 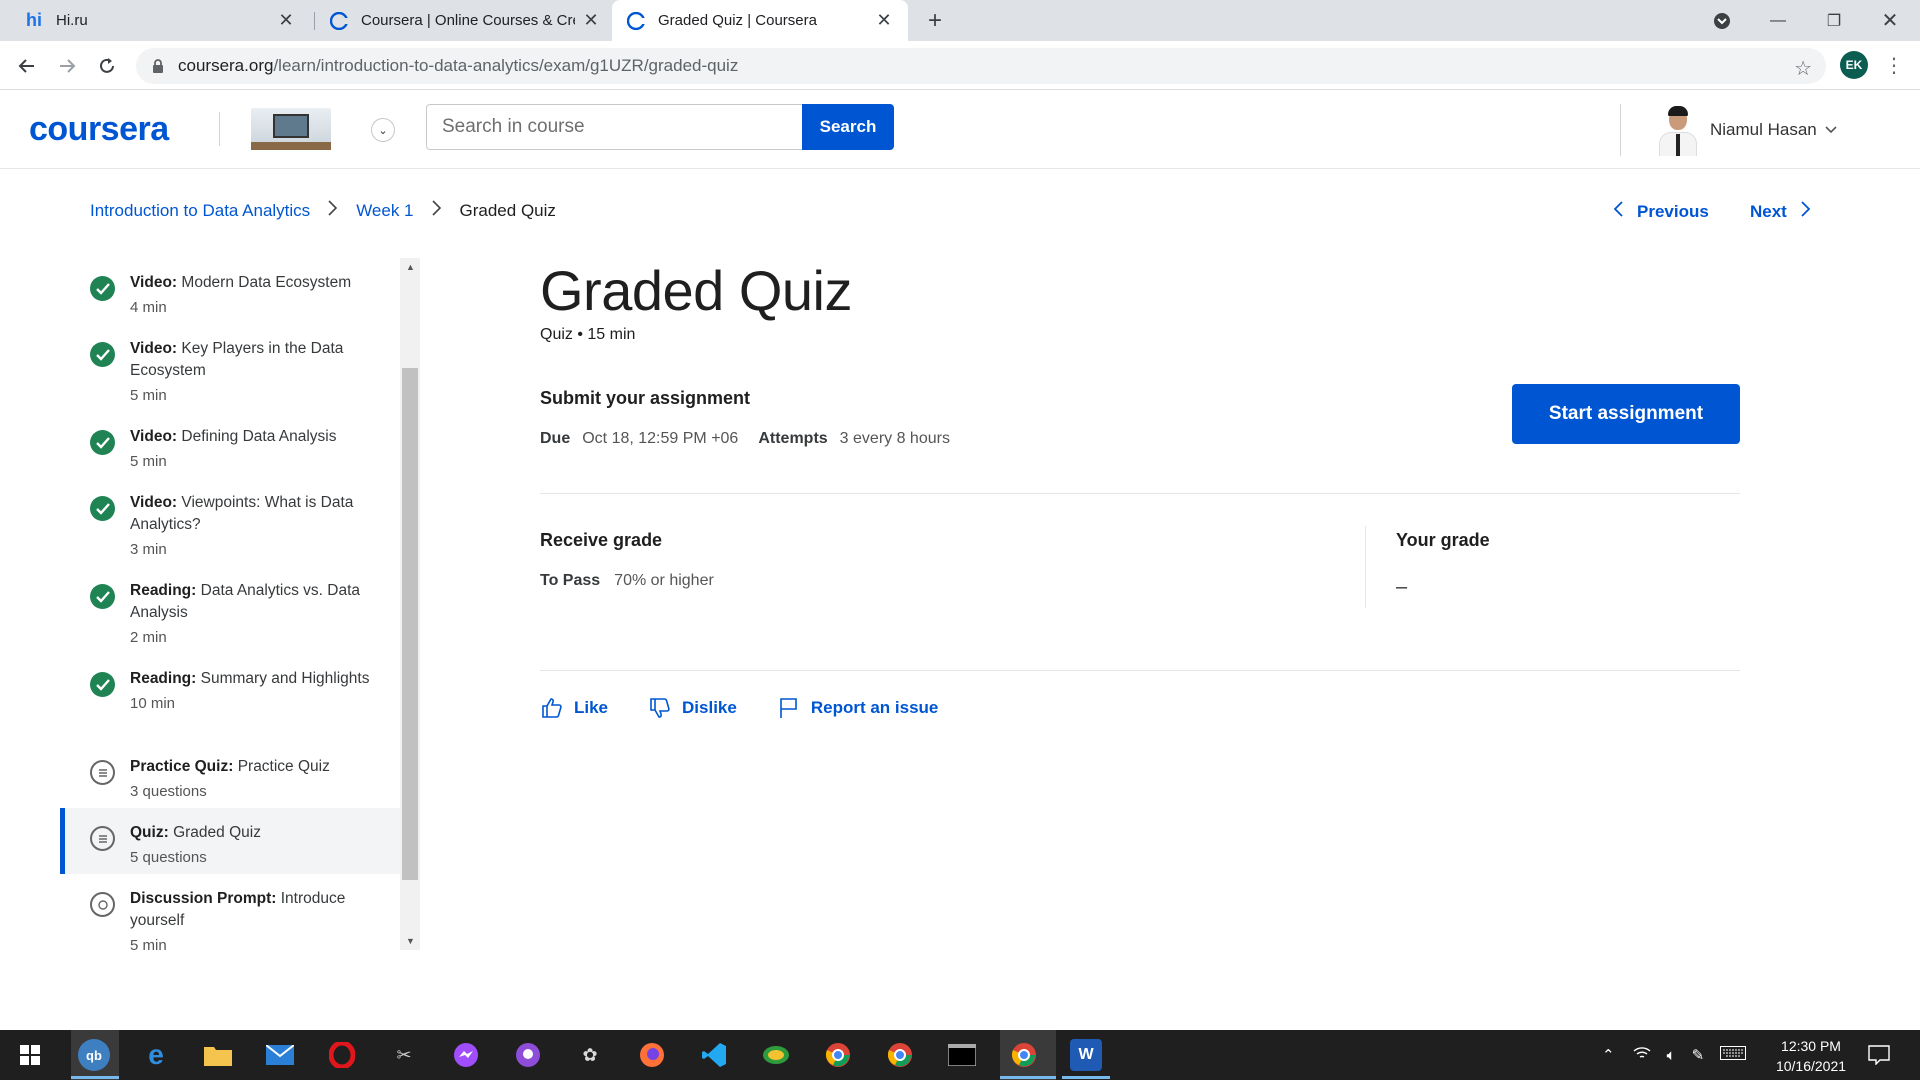 I want to click on forward-arrow-icon, so click(x=67, y=66).